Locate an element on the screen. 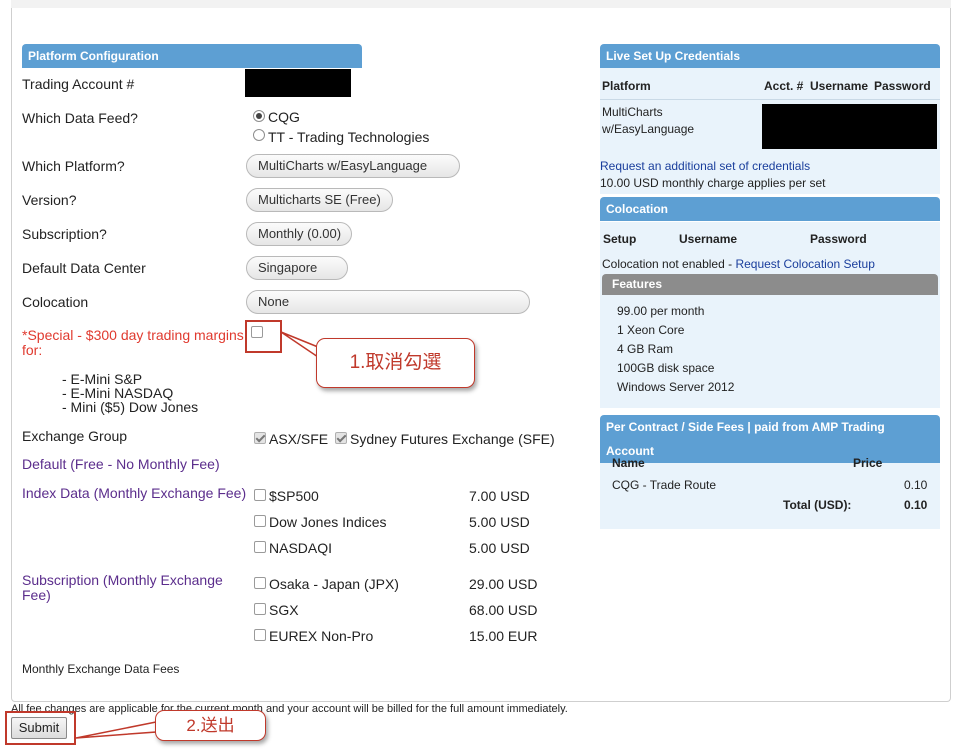 Image resolution: width=959 pixels, height=749 pixels. index-item-price: 7.00 USD is located at coordinates (499, 496).